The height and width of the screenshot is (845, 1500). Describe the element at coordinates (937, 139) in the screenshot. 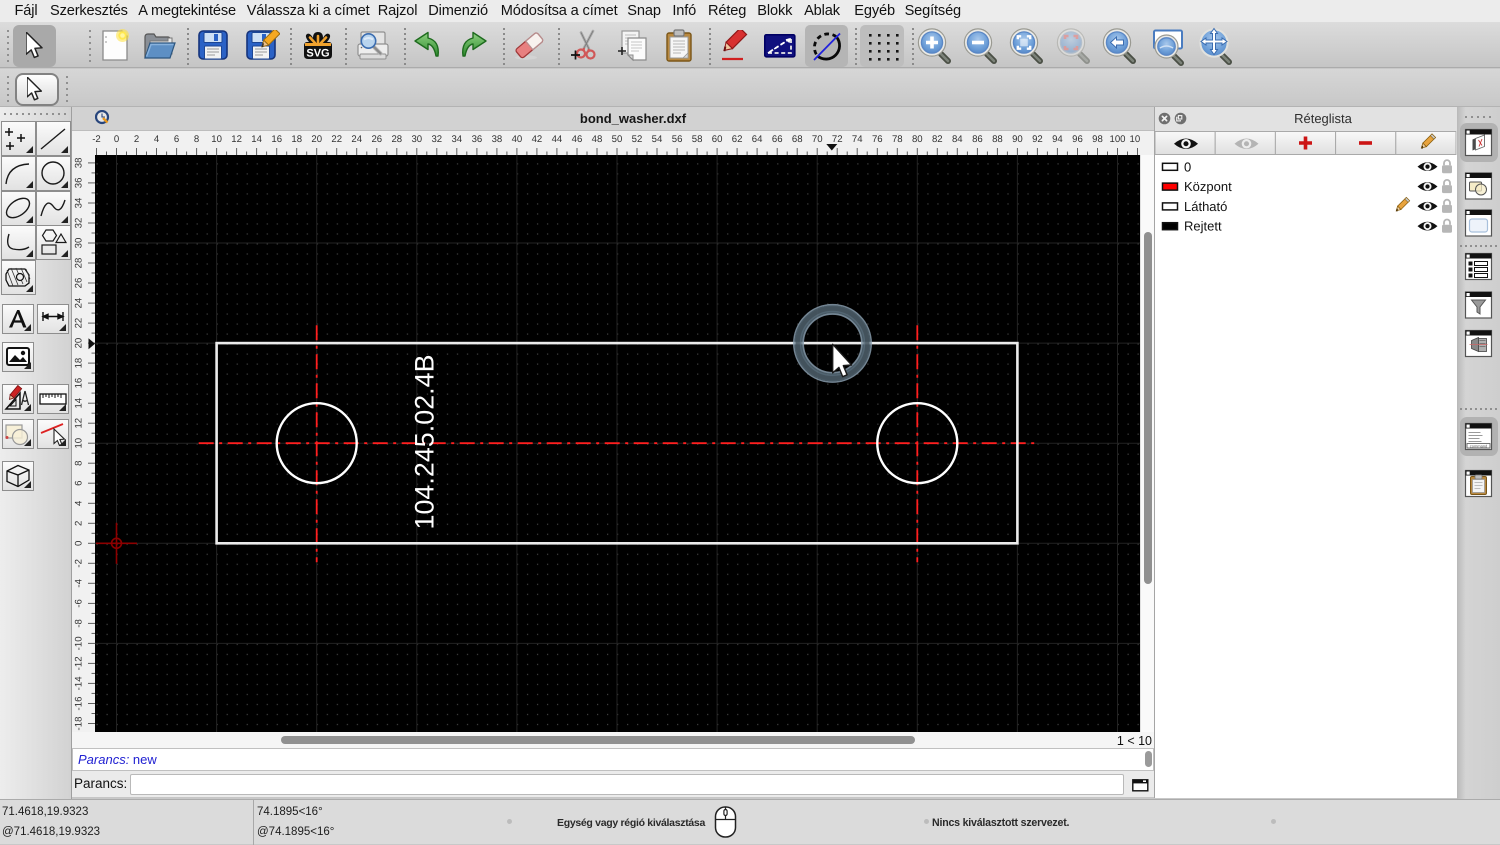

I see `svg-text: 82` at that location.